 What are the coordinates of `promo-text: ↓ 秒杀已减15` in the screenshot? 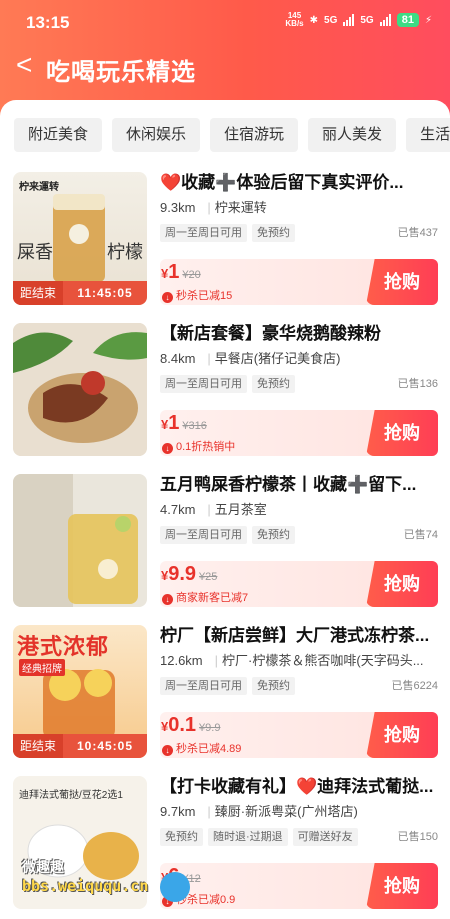 It's located at (197, 295).